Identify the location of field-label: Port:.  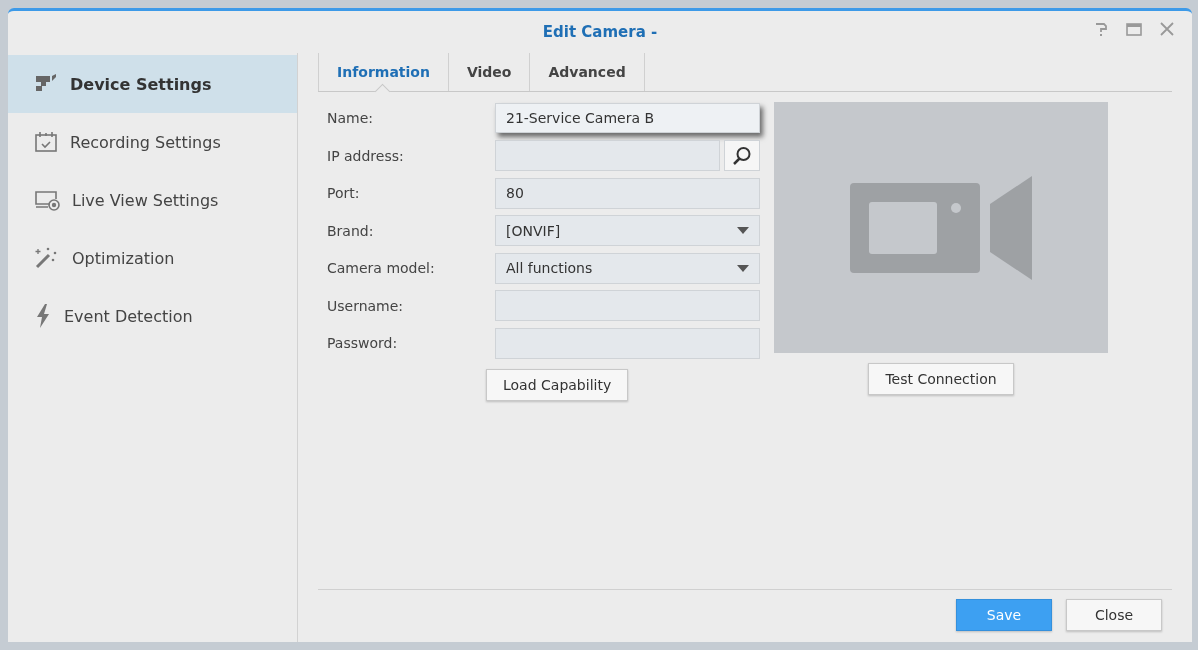
(343, 193).